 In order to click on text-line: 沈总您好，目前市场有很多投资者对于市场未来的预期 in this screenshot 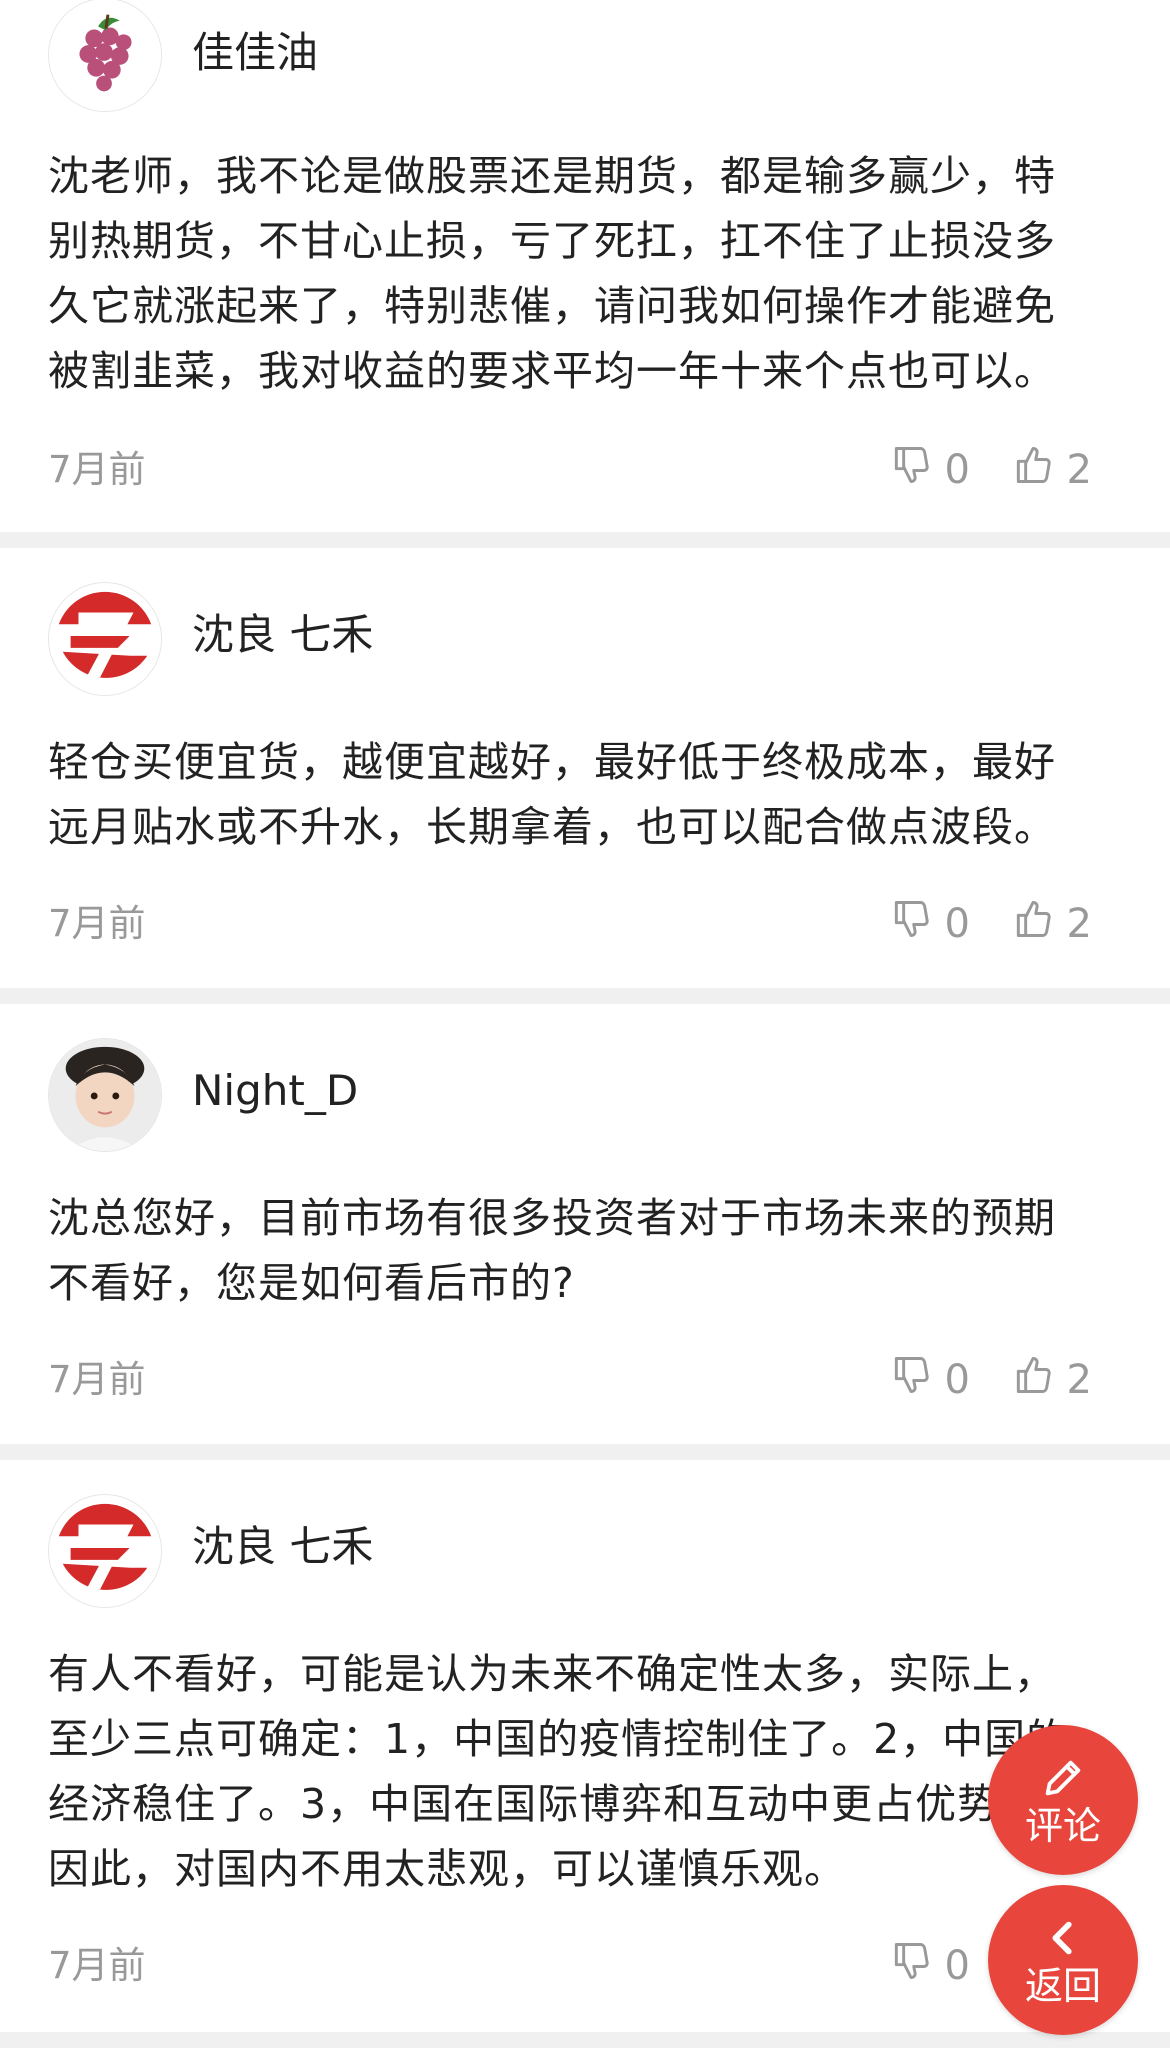, I will do `click(552, 1218)`.